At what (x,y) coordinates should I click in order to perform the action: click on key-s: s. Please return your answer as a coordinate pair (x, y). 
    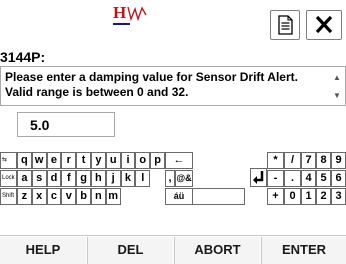
    Looking at the image, I should click on (39, 178).